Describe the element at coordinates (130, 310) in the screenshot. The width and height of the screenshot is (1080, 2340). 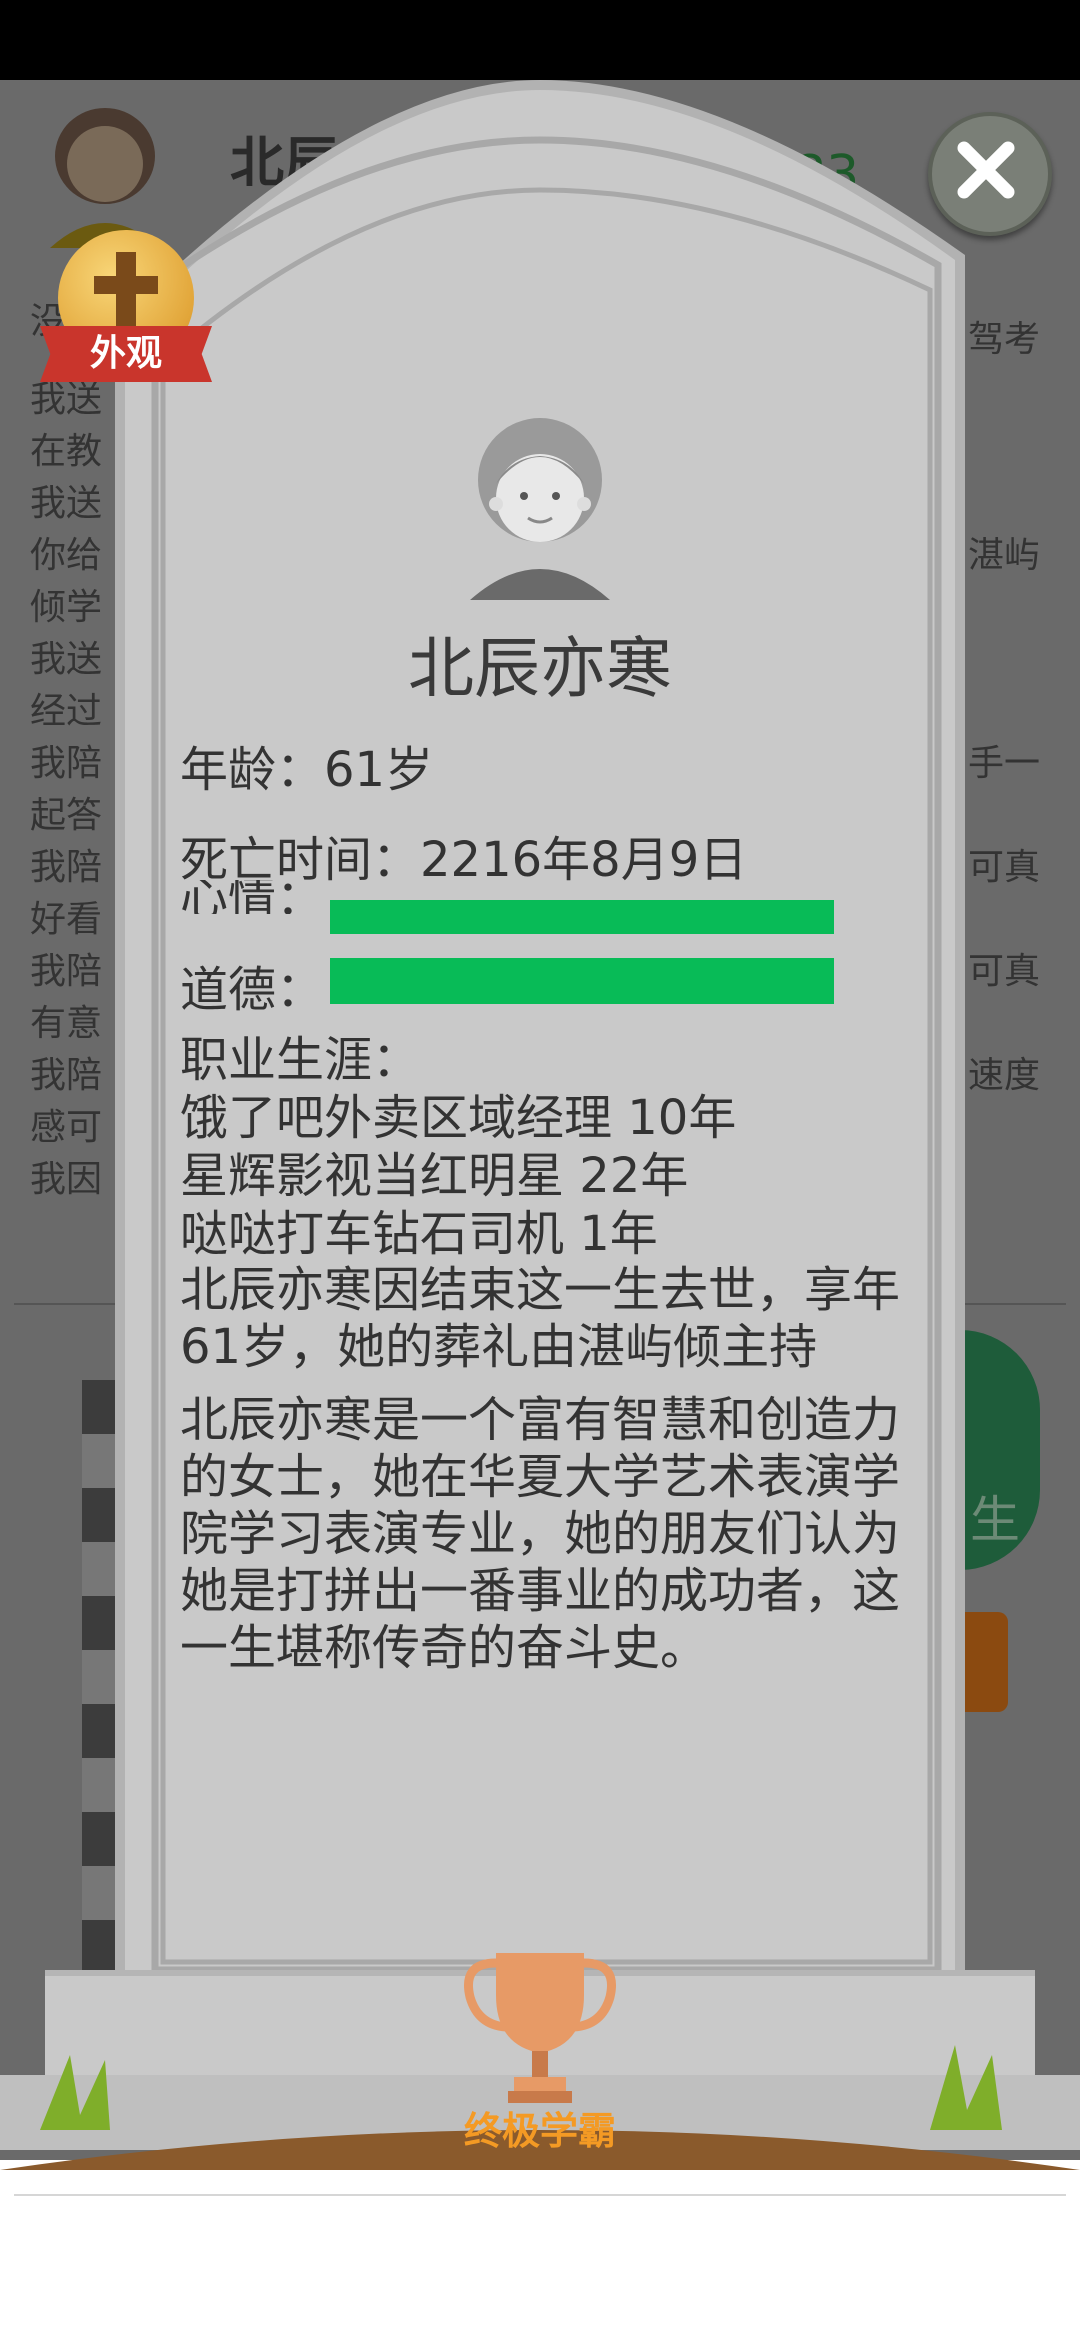
I see `appearance-badge: 外观` at that location.